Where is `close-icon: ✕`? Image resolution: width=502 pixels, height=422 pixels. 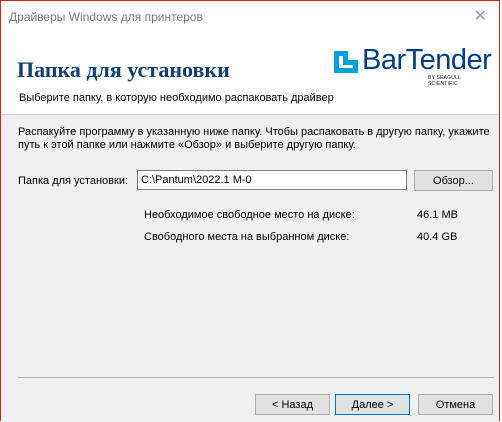
close-icon: ✕ is located at coordinates (480, 16).